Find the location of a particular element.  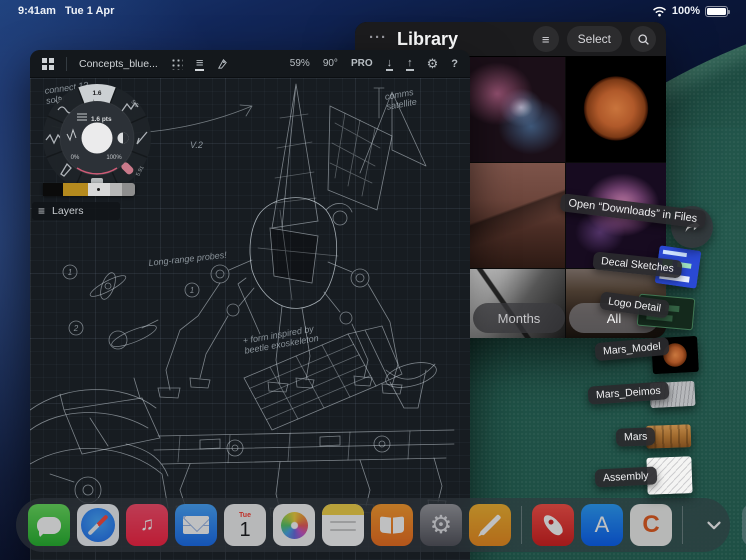

circled-number-1: 1 is located at coordinates (70, 272).